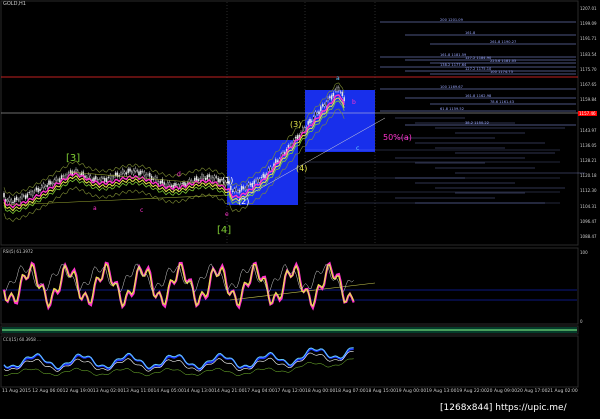 This screenshot has width=600, height=419. I want to click on rsi-label: RSI(5) 61.3972, so click(18, 251).